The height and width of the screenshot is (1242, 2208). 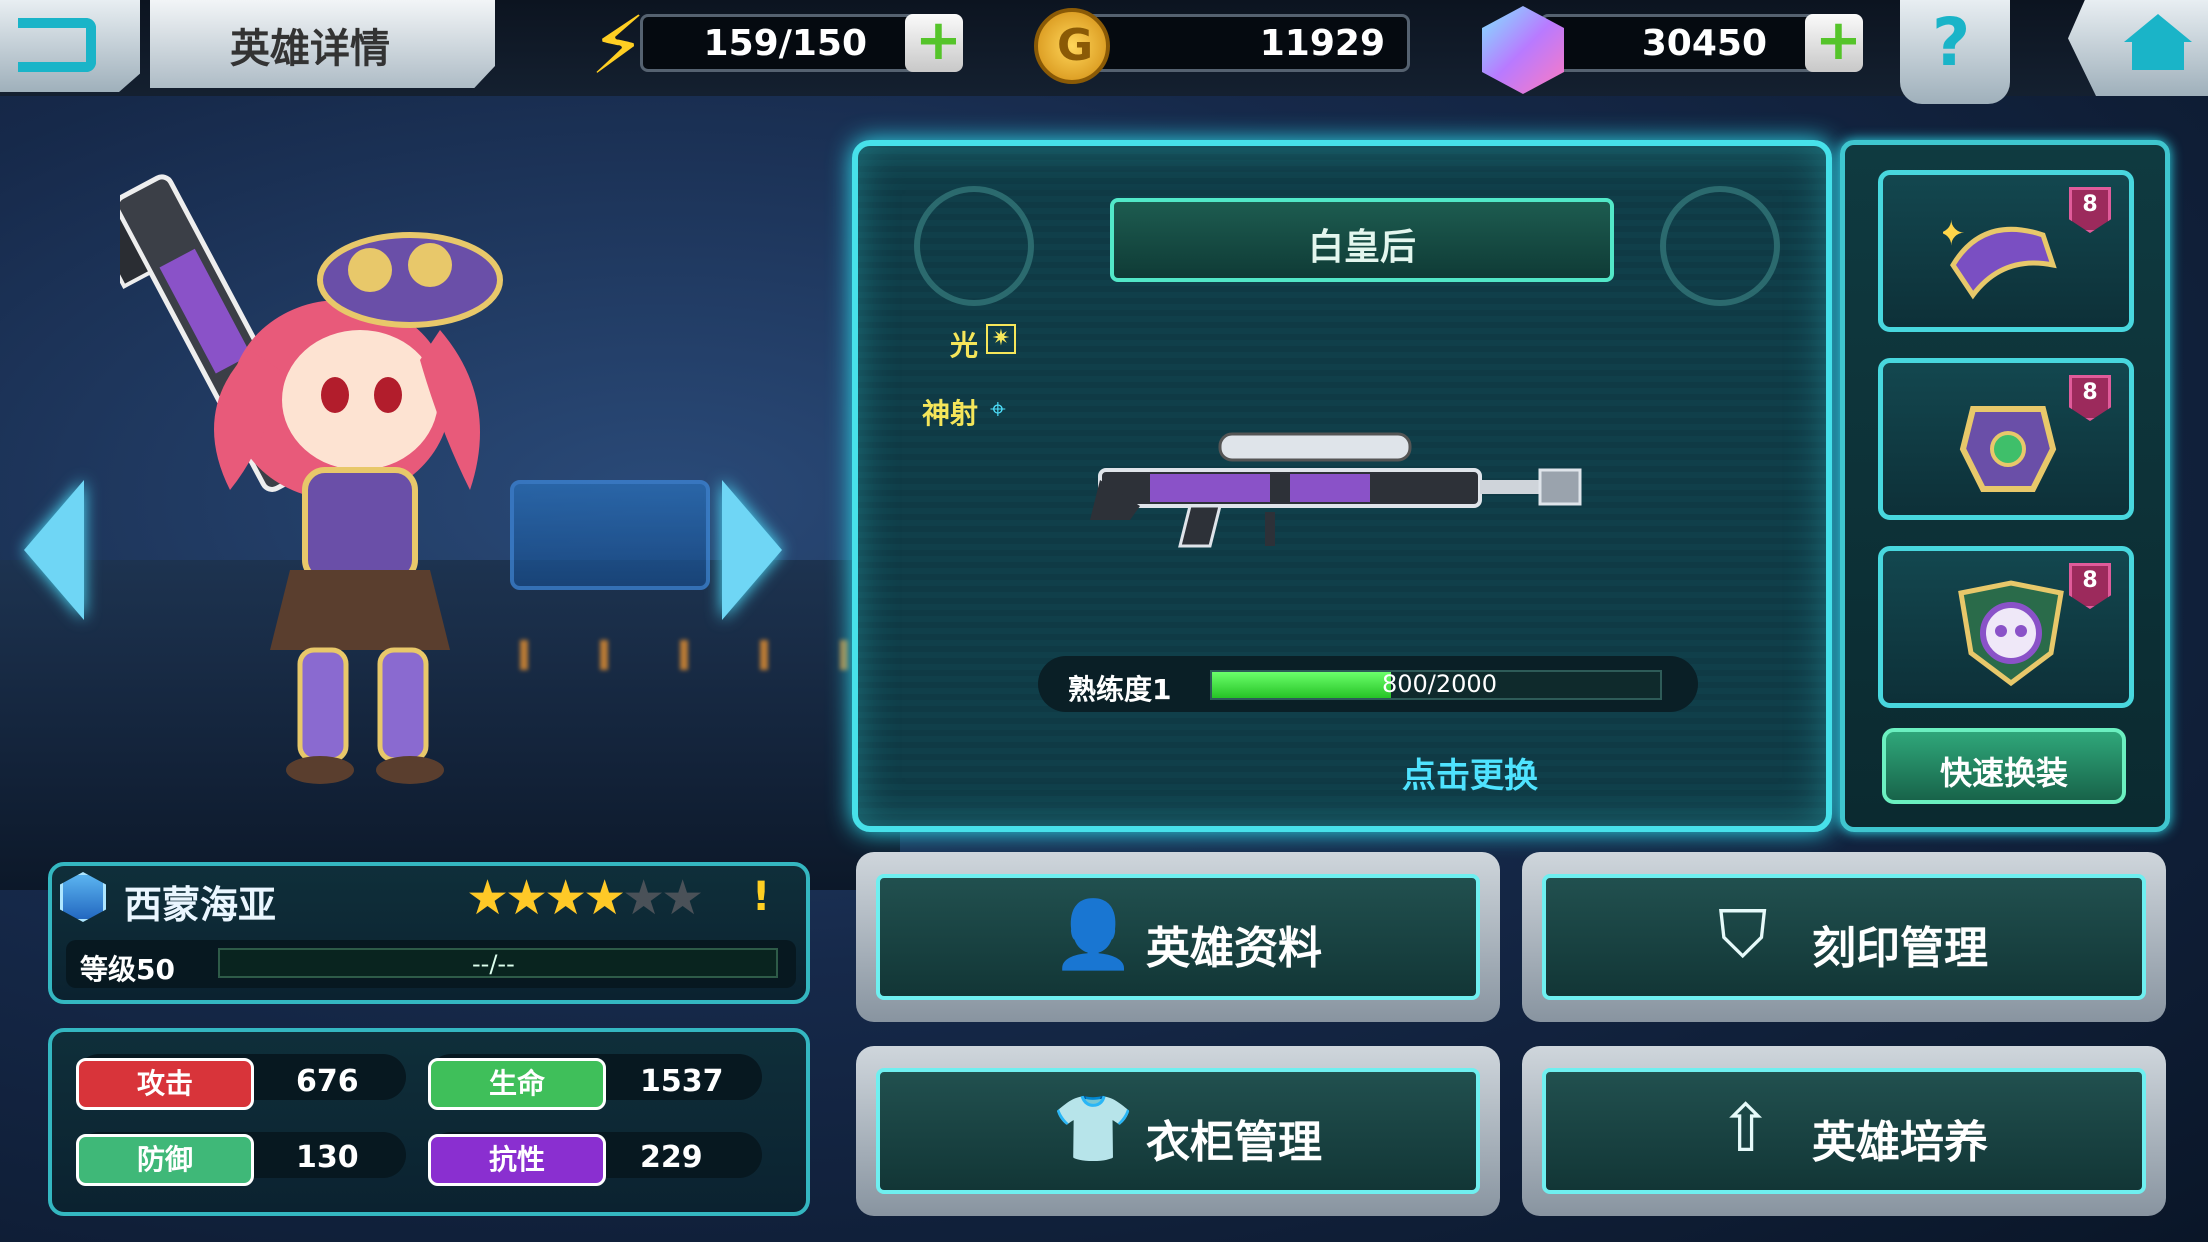 I want to click on hero-level: 等级50, so click(x=127, y=969).